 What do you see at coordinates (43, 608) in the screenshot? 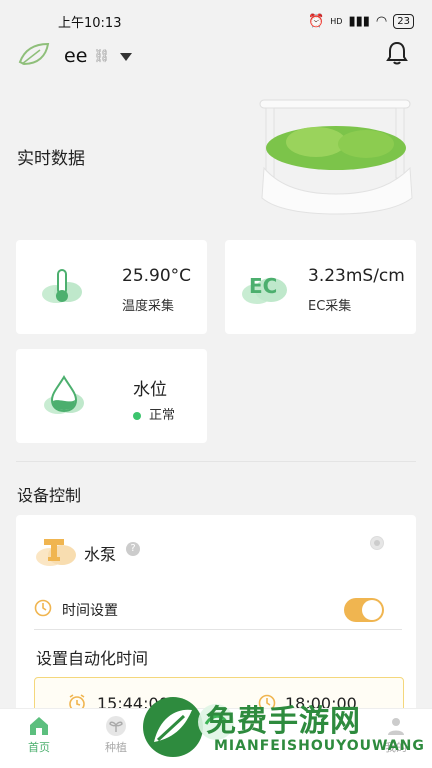
I see `clock-icon` at bounding box center [43, 608].